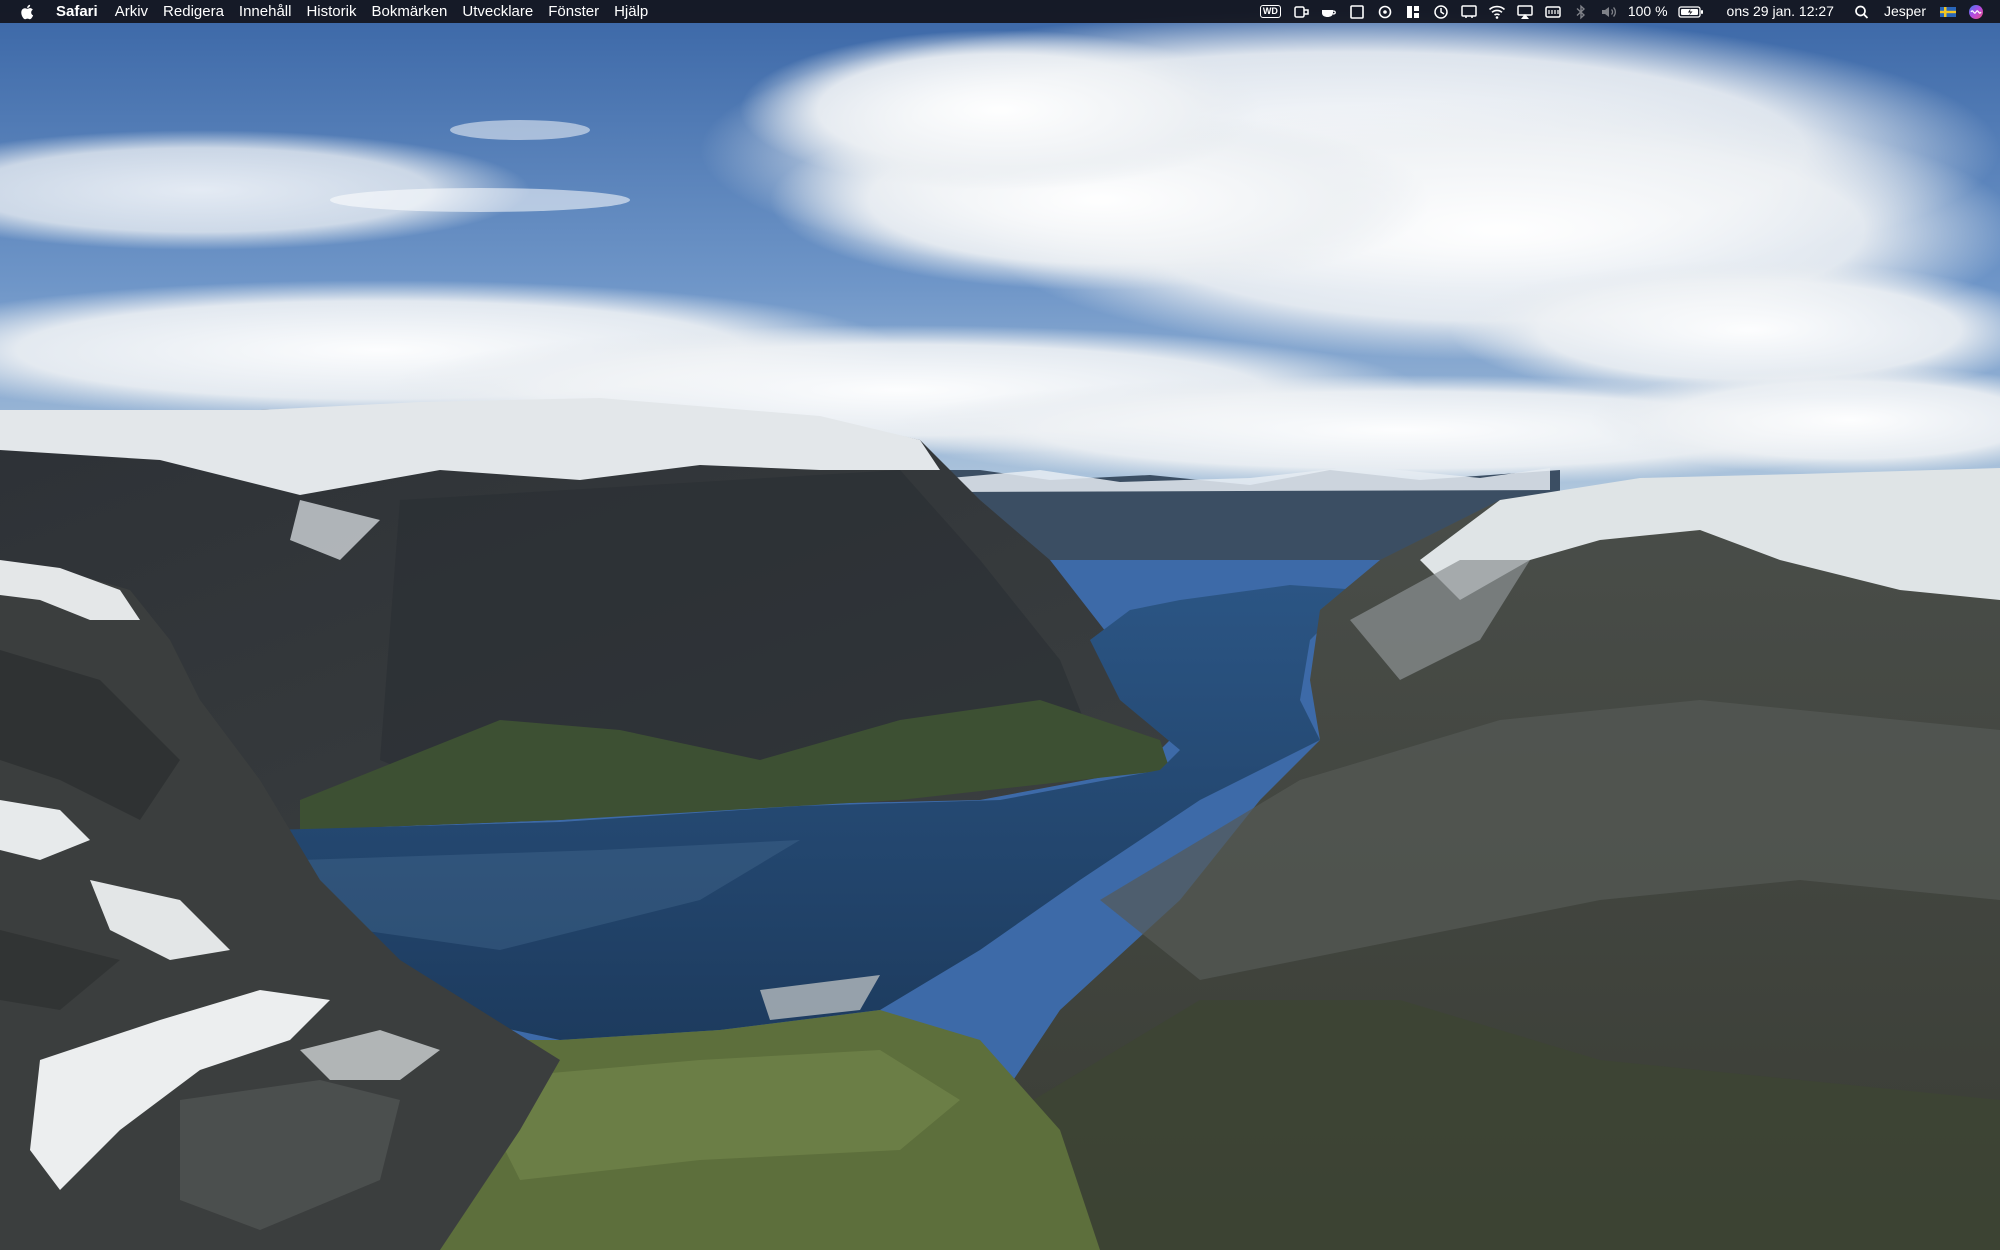  Describe the element at coordinates (1441, 12) in the screenshot. I see `time-machine-icon` at that location.